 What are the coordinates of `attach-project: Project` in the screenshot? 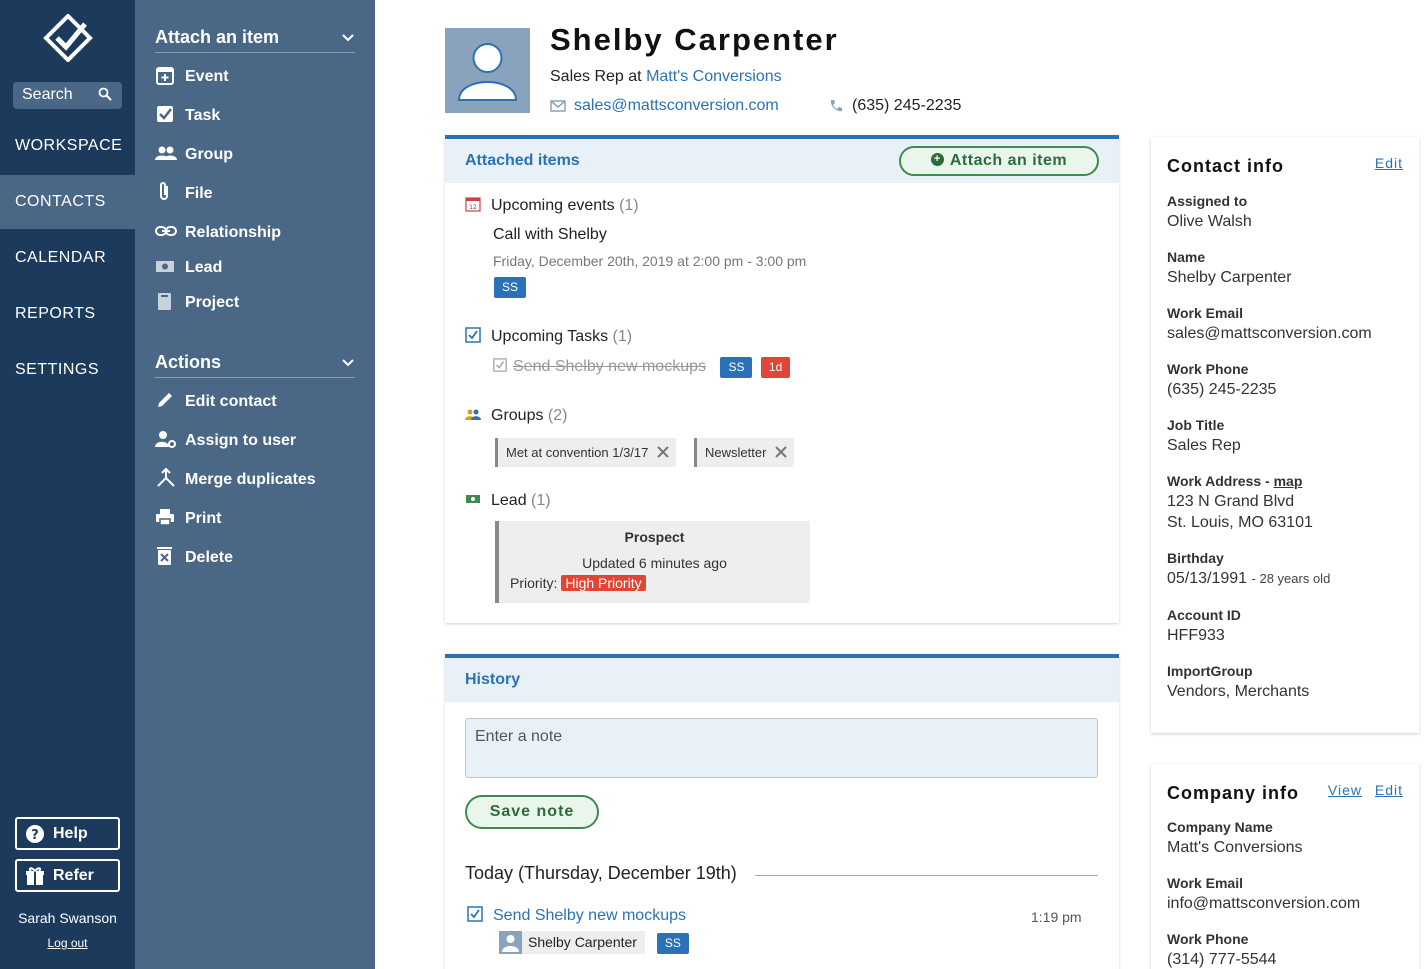 It's located at (197, 303).